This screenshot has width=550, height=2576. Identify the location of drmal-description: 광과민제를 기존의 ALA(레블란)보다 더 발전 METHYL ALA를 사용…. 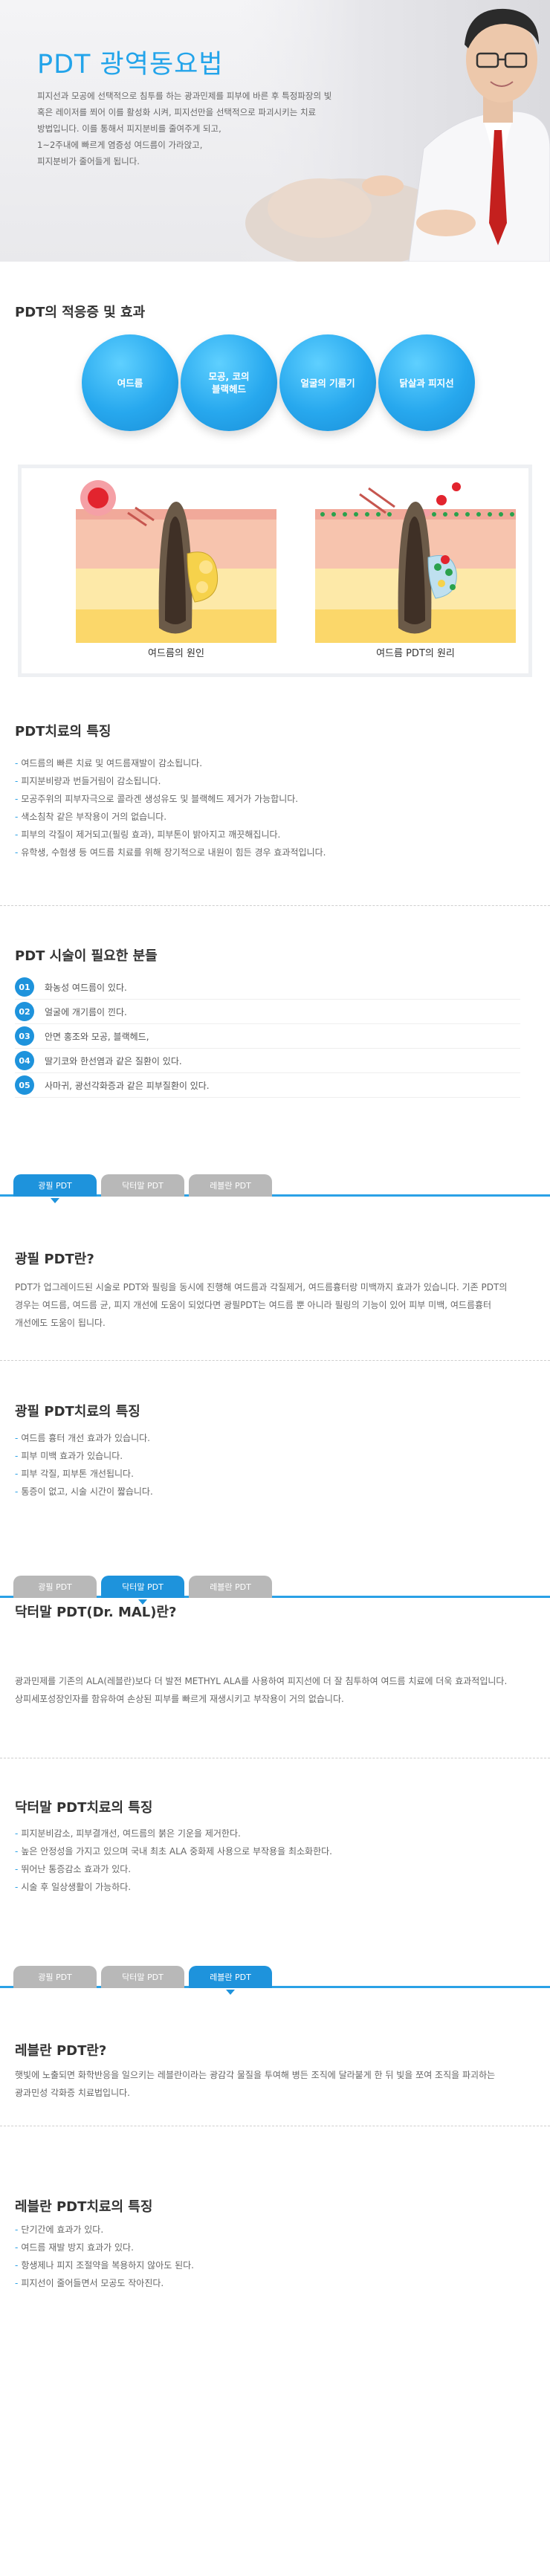
(261, 1690).